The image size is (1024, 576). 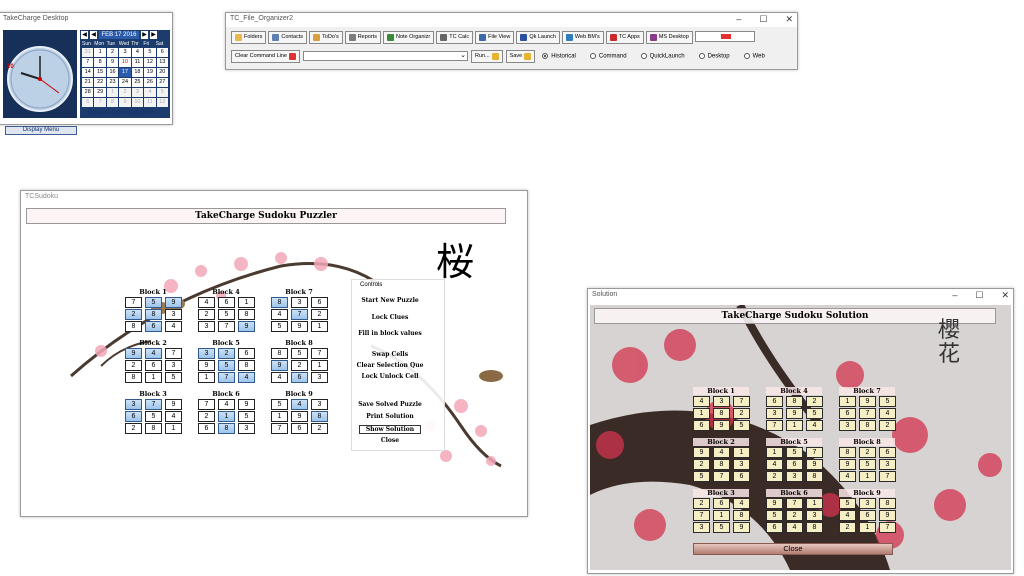 I want to click on toolbar-button-msdesktop: MS Desktop, so click(x=669, y=37).